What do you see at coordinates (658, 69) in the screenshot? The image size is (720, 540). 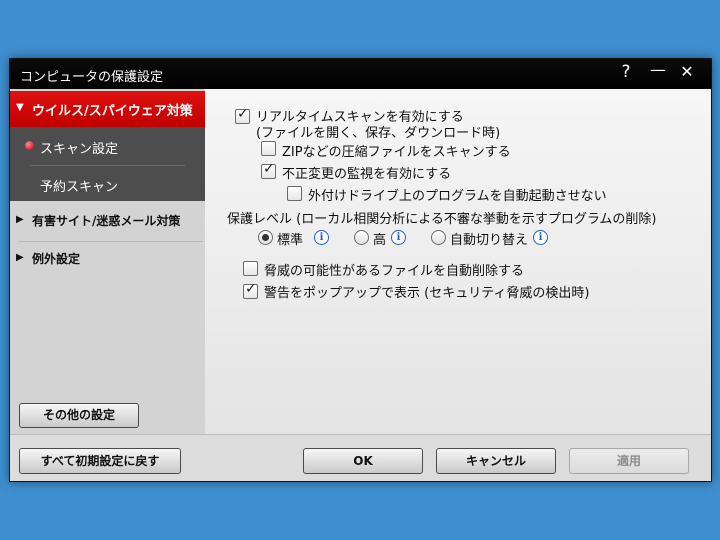 I see `minimize-icon: —` at bounding box center [658, 69].